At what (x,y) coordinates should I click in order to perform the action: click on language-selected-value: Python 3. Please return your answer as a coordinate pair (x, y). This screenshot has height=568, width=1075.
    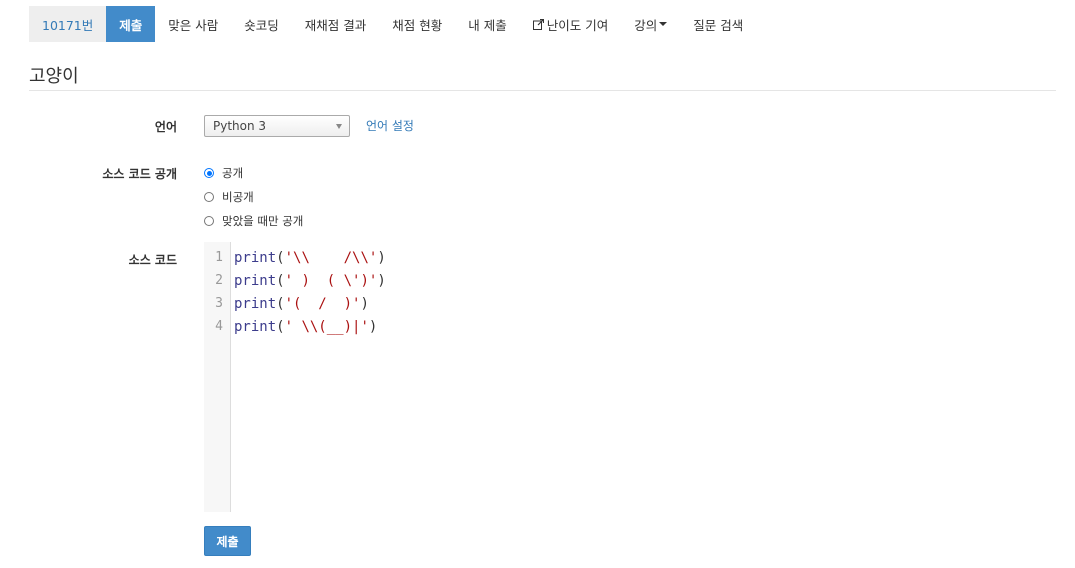
    Looking at the image, I should click on (240, 126).